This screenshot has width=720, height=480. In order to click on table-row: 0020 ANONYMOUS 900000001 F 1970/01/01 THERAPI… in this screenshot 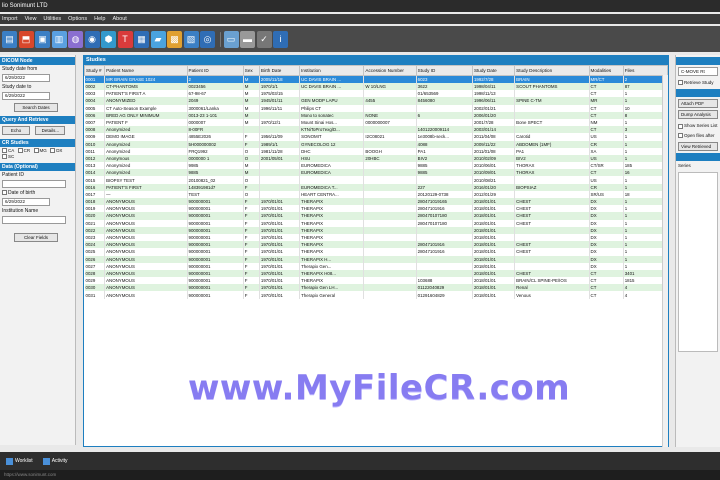, I will do `click(376, 216)`.